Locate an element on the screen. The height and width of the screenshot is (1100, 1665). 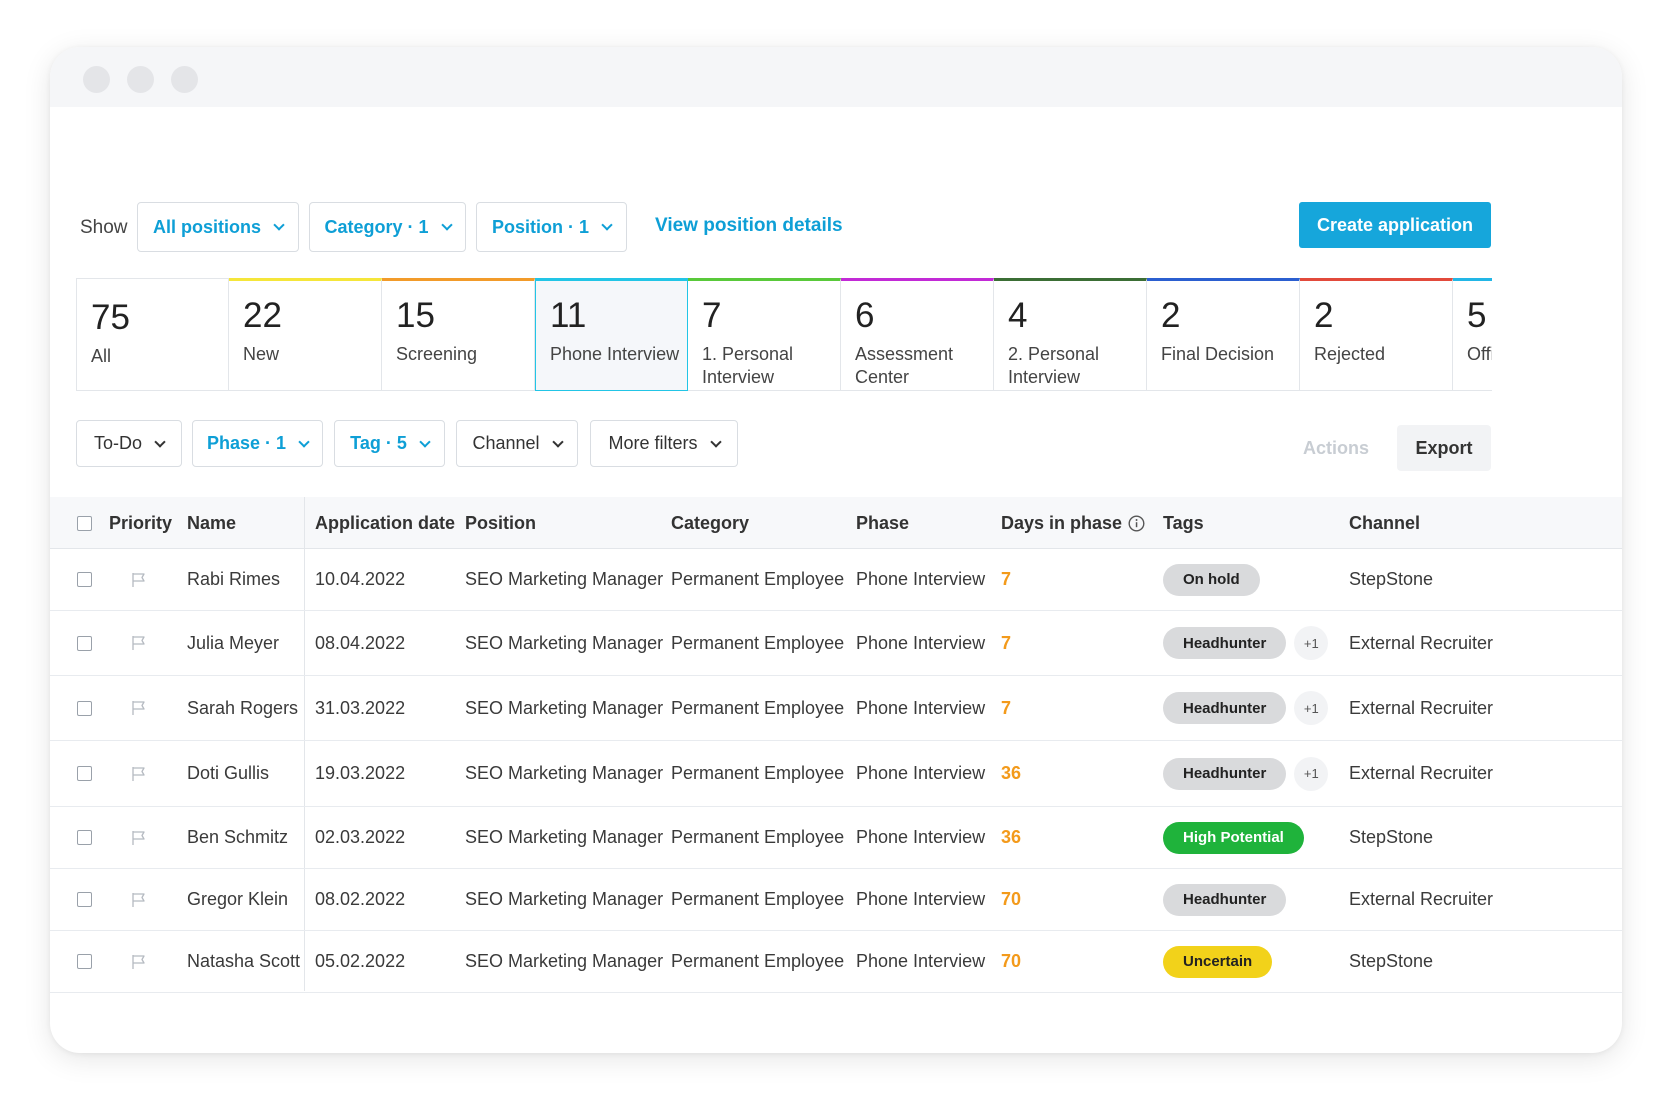
chevron-down-icon is located at coordinates (557, 441).